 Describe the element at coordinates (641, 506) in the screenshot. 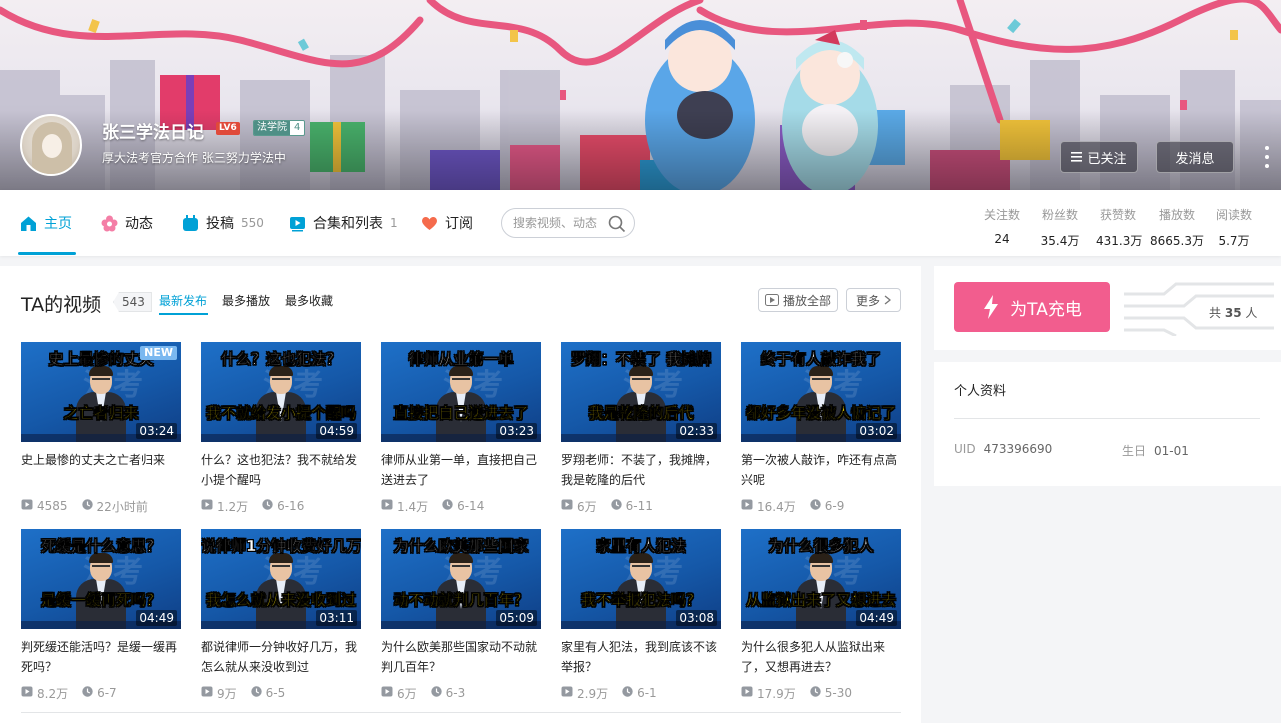

I see `video-meta: 6万 6-11` at that location.